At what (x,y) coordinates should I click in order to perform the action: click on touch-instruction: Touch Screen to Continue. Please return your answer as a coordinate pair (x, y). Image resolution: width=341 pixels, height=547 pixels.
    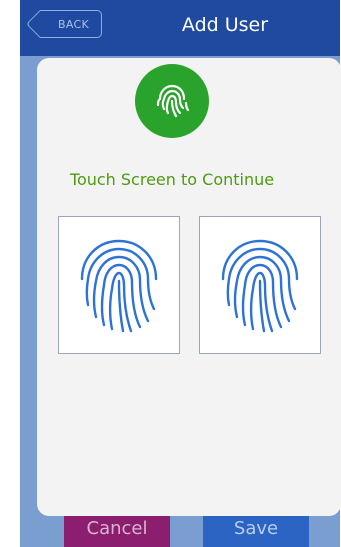
    Looking at the image, I should click on (172, 179).